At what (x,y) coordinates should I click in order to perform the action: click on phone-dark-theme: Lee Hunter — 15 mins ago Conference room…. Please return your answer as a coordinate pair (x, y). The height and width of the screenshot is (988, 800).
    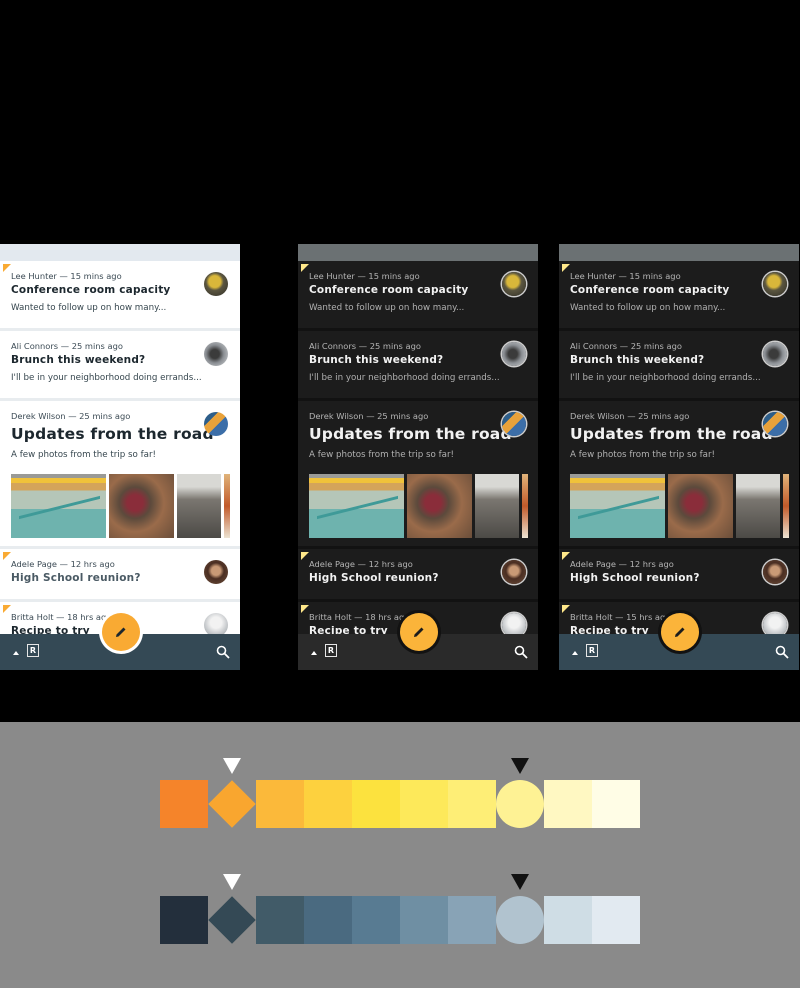
    Looking at the image, I should click on (418, 457).